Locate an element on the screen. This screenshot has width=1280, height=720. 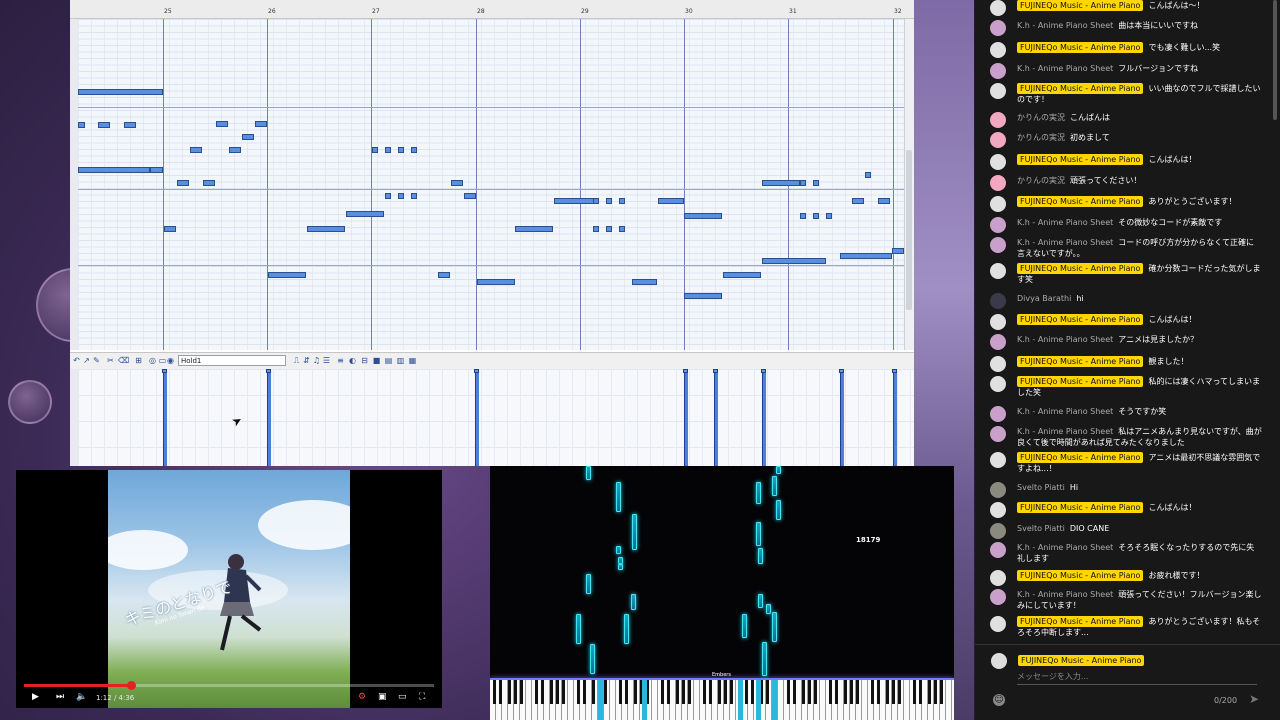
fullscreen-icon: ⛶ is located at coordinates (422, 697).